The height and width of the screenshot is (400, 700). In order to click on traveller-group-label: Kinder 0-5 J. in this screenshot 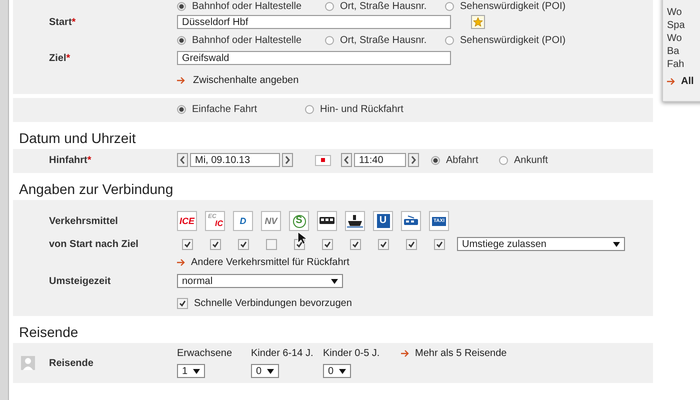, I will do `click(351, 353)`.